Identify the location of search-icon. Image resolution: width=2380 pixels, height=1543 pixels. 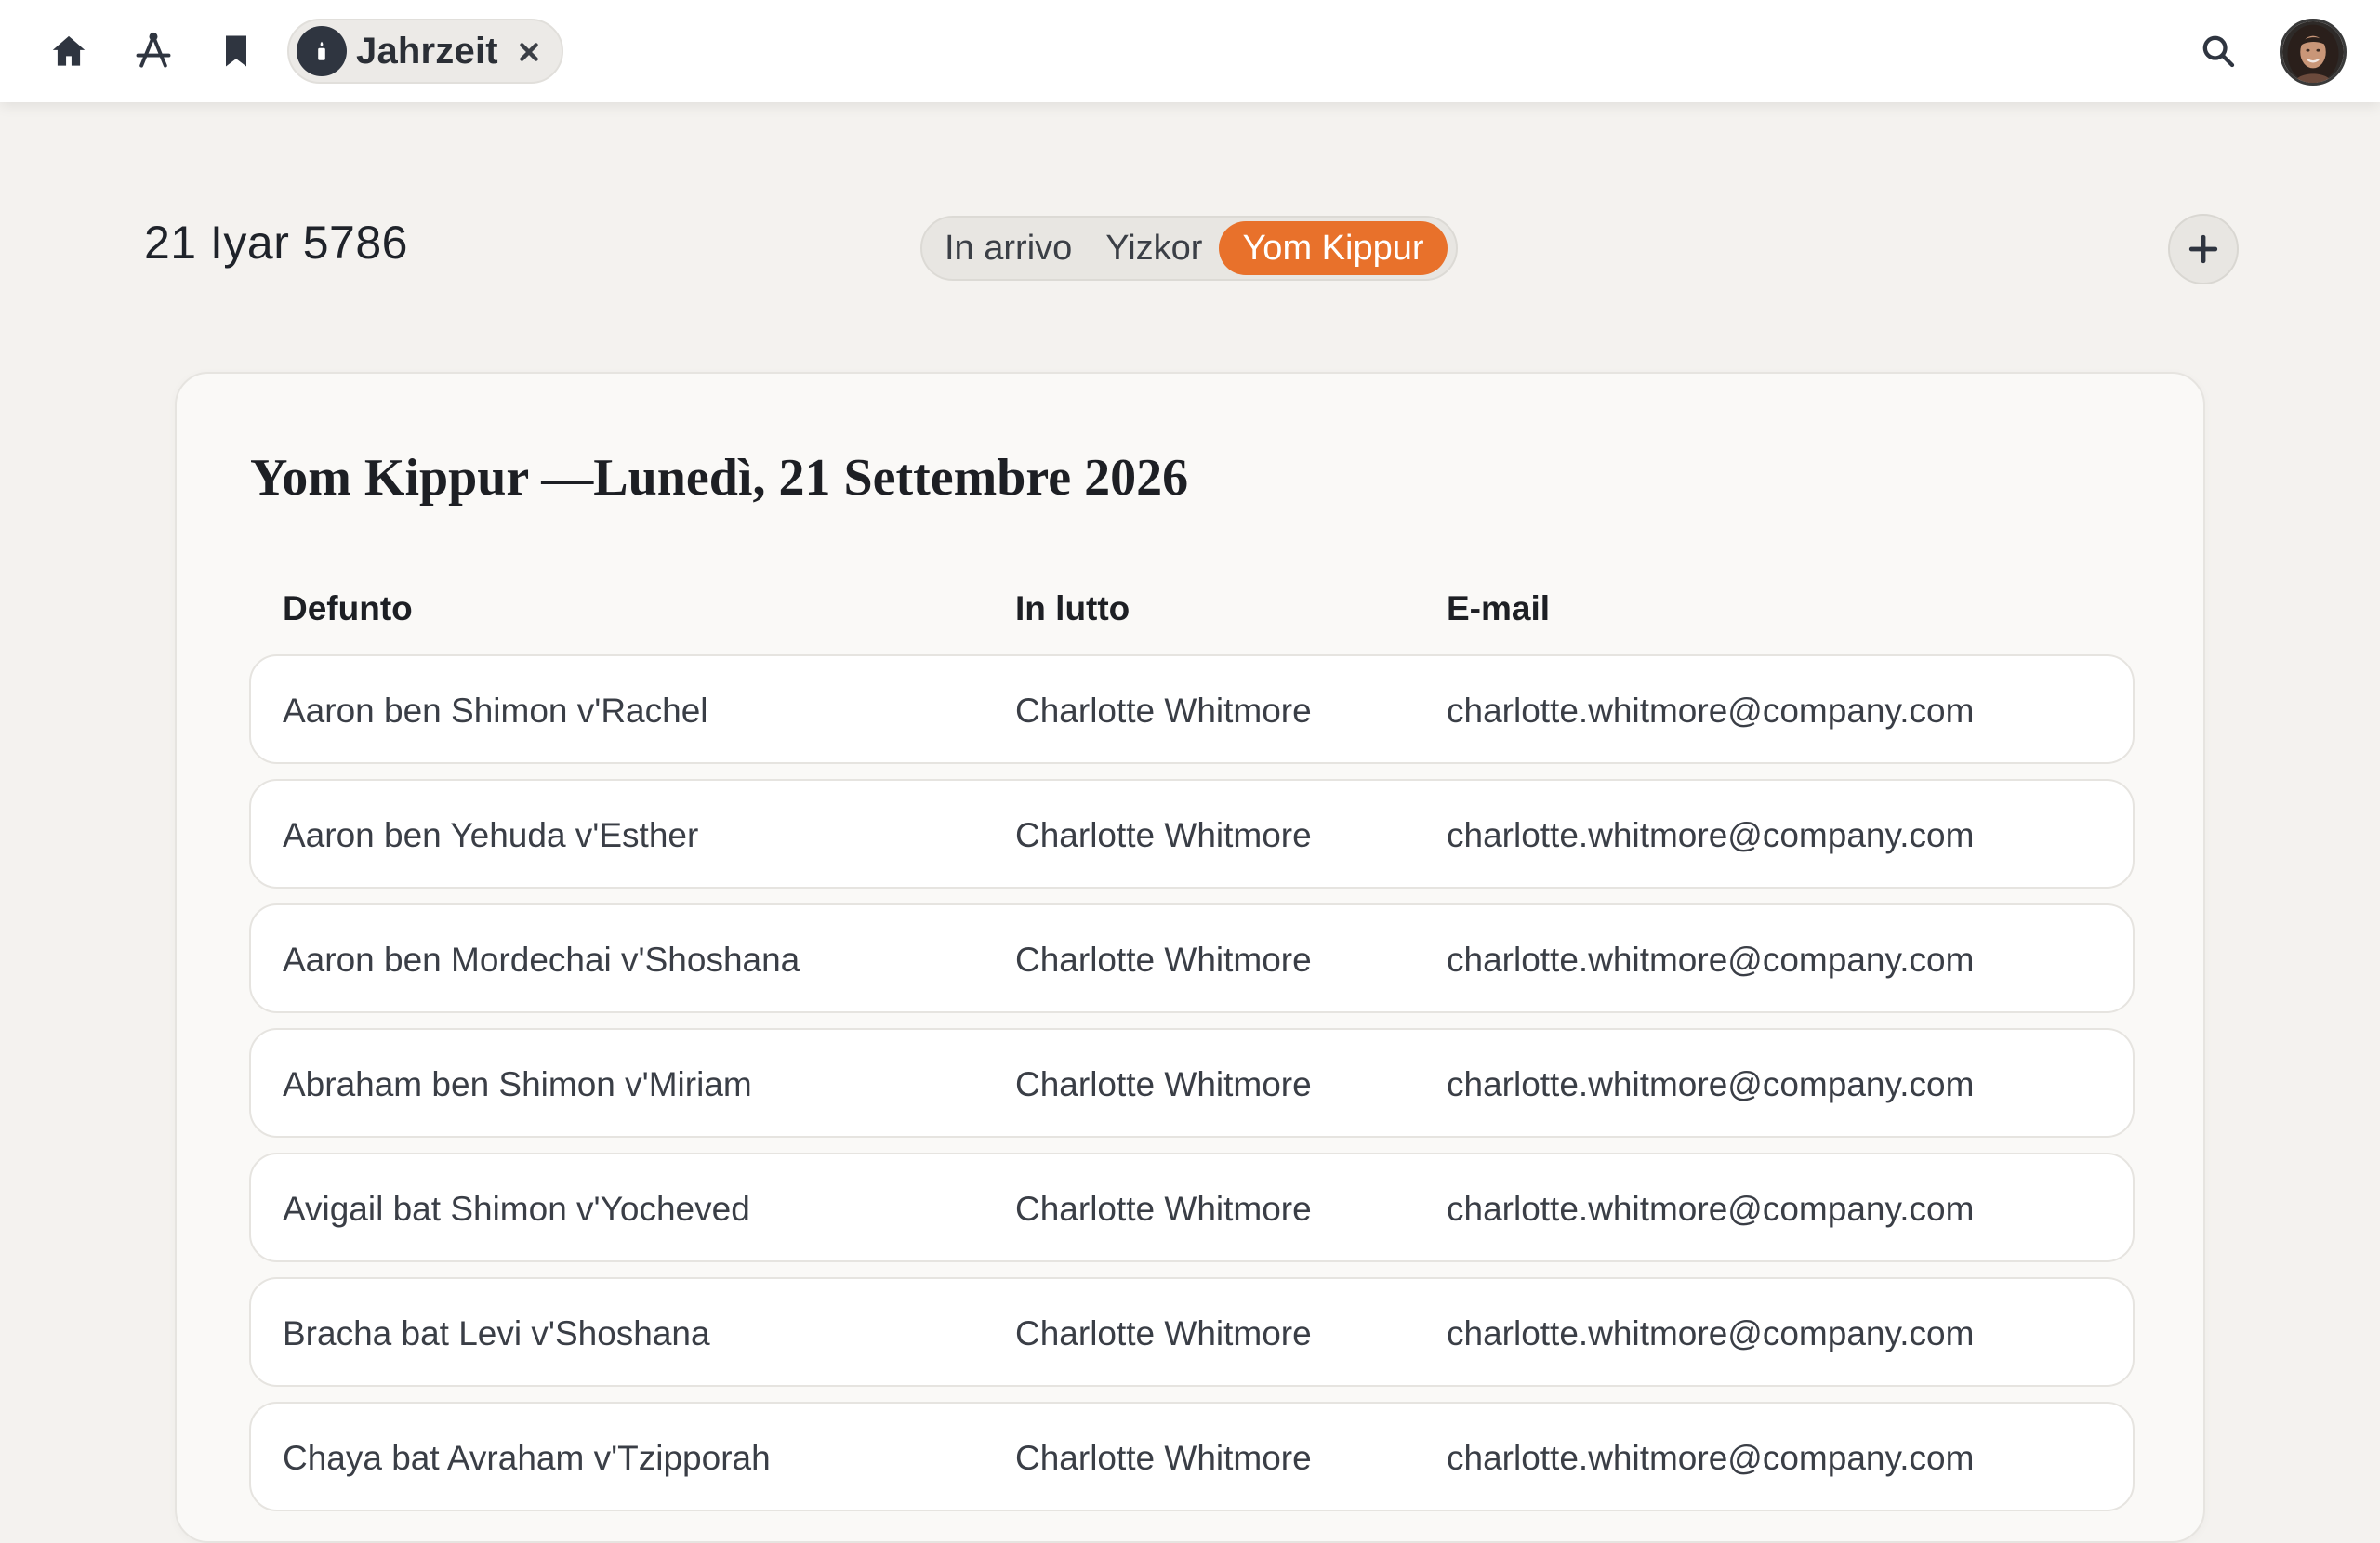
(2218, 51).